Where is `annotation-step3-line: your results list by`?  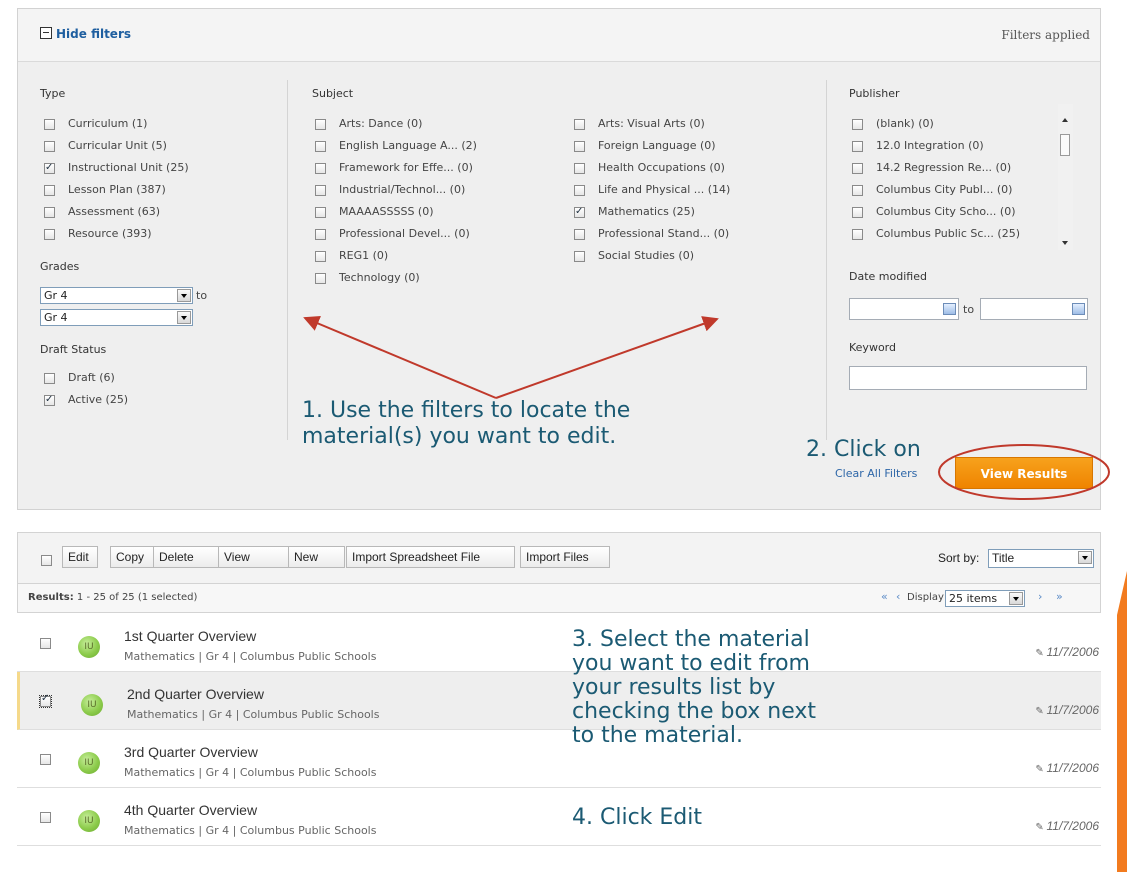 annotation-step3-line: your results list by is located at coordinates (674, 687).